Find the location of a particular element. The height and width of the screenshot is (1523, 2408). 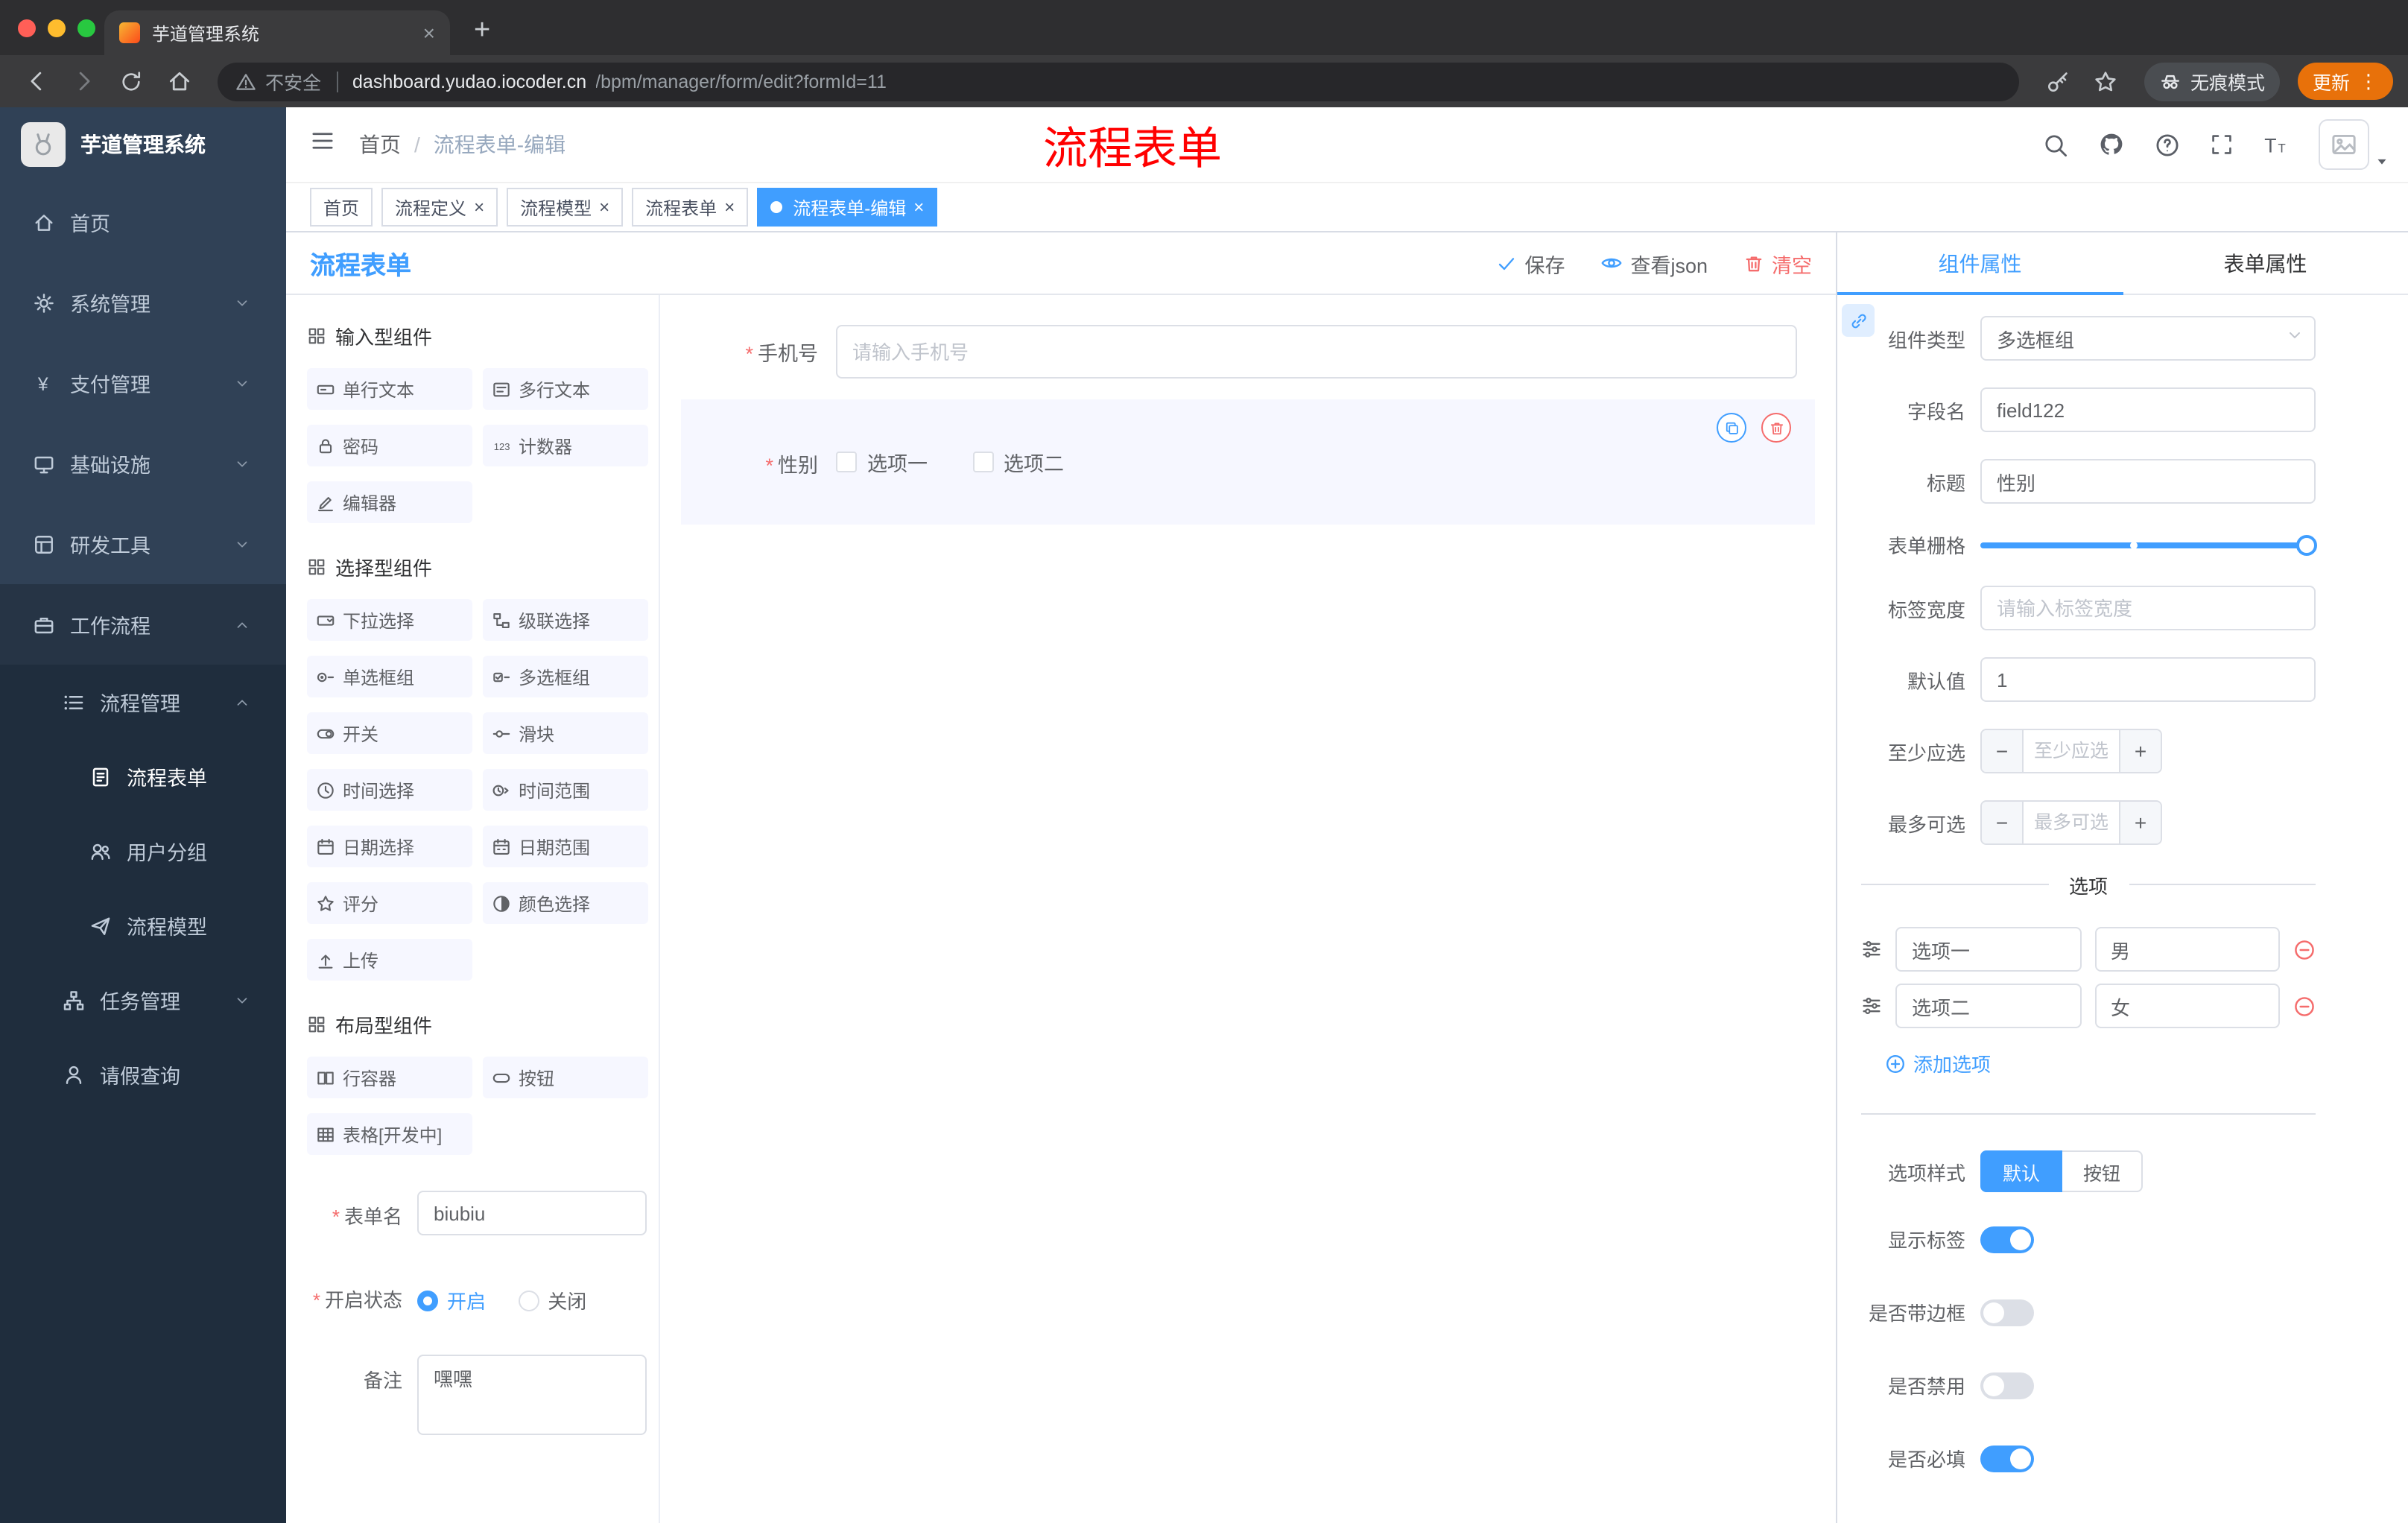

palette-item-select: 下拉选择 is located at coordinates (389, 620).